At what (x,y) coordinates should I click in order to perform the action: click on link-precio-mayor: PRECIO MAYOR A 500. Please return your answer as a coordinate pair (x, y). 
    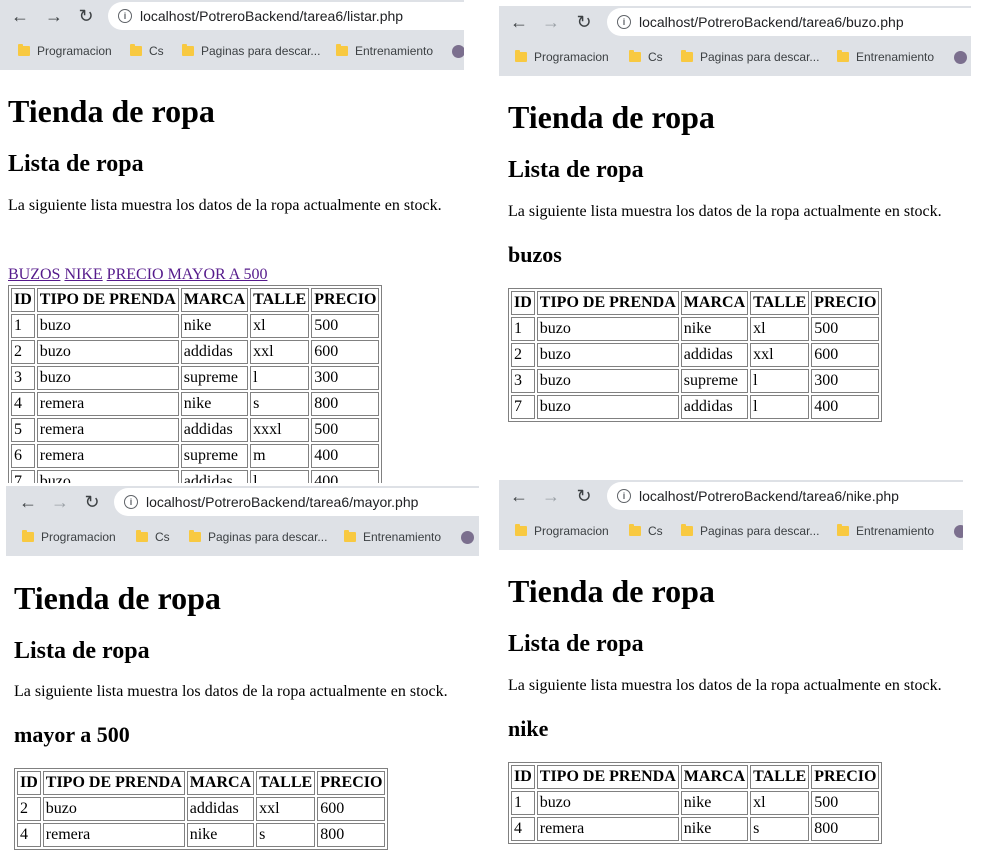
    Looking at the image, I should click on (187, 274).